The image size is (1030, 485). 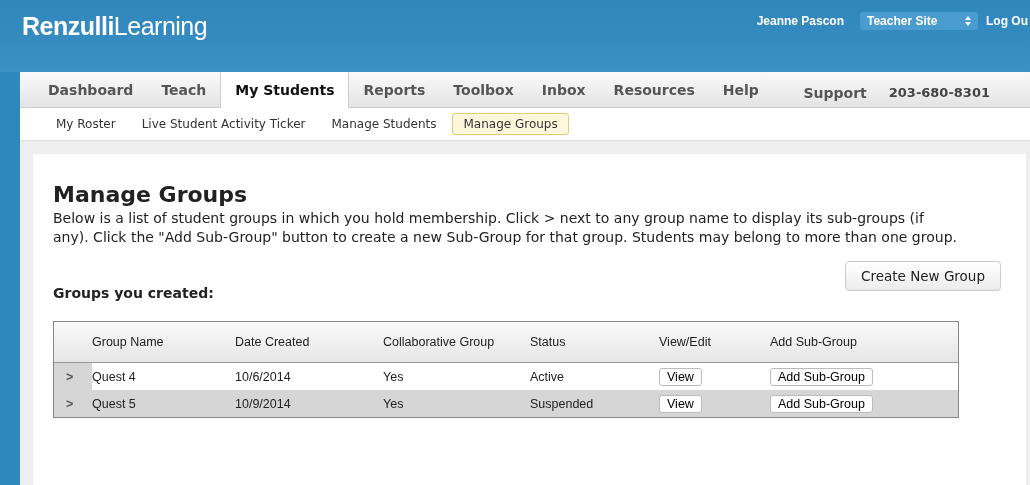 What do you see at coordinates (115, 26) in the screenshot?
I see `logo: RenzulliLearning` at bounding box center [115, 26].